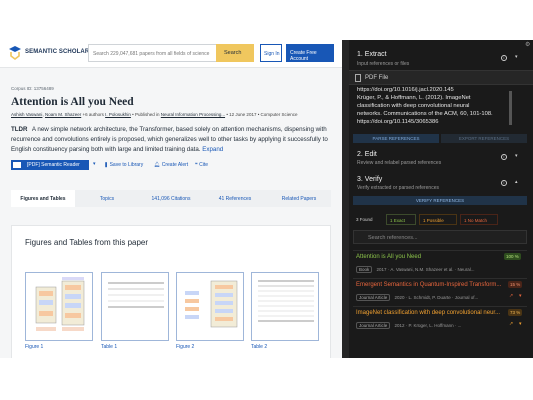 The height and width of the screenshot is (400, 533). I want to click on pdf-file-label: PDF File, so click(377, 78).